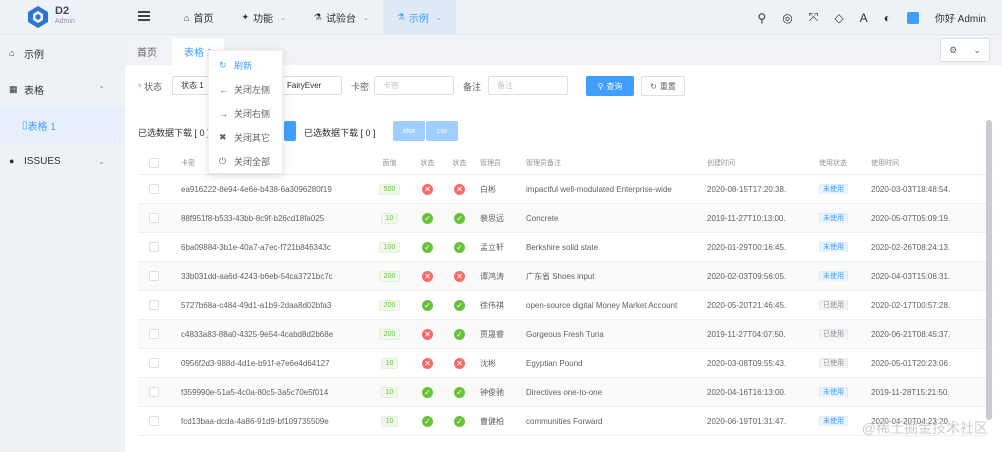 The height and width of the screenshot is (452, 1002). I want to click on created-cell: 2020-03-08T09:55:43., so click(747, 363).